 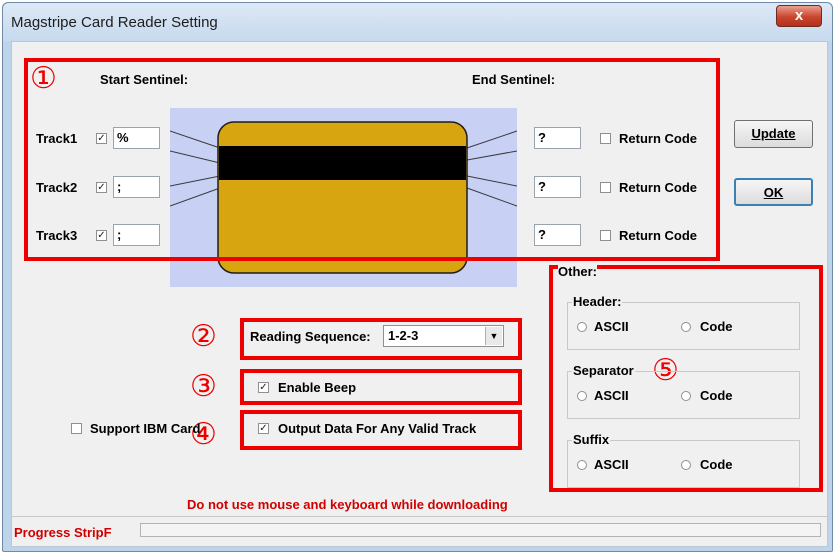 What do you see at coordinates (582, 465) in the screenshot?
I see `suffix-ascii-radio` at bounding box center [582, 465].